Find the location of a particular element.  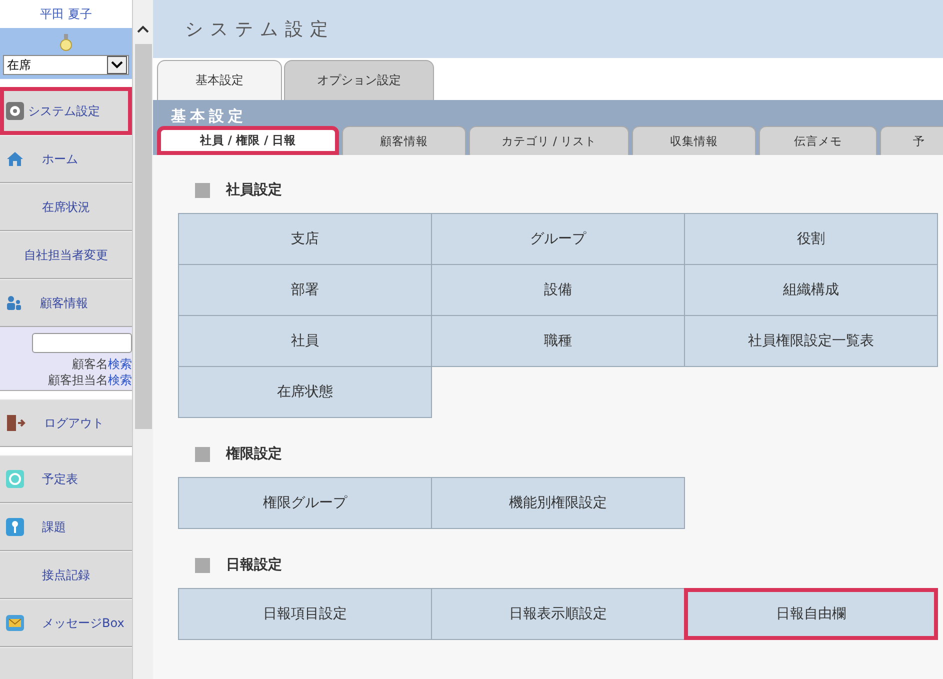

key-icon is located at coordinates (15, 527).